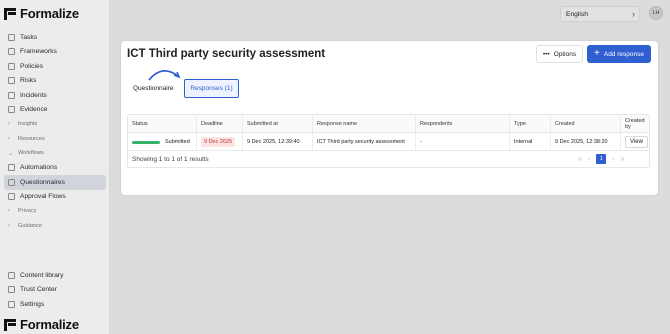 This screenshot has width=670, height=334. Describe the element at coordinates (32, 304) in the screenshot. I see `sidebar-item-label: Settings` at that location.